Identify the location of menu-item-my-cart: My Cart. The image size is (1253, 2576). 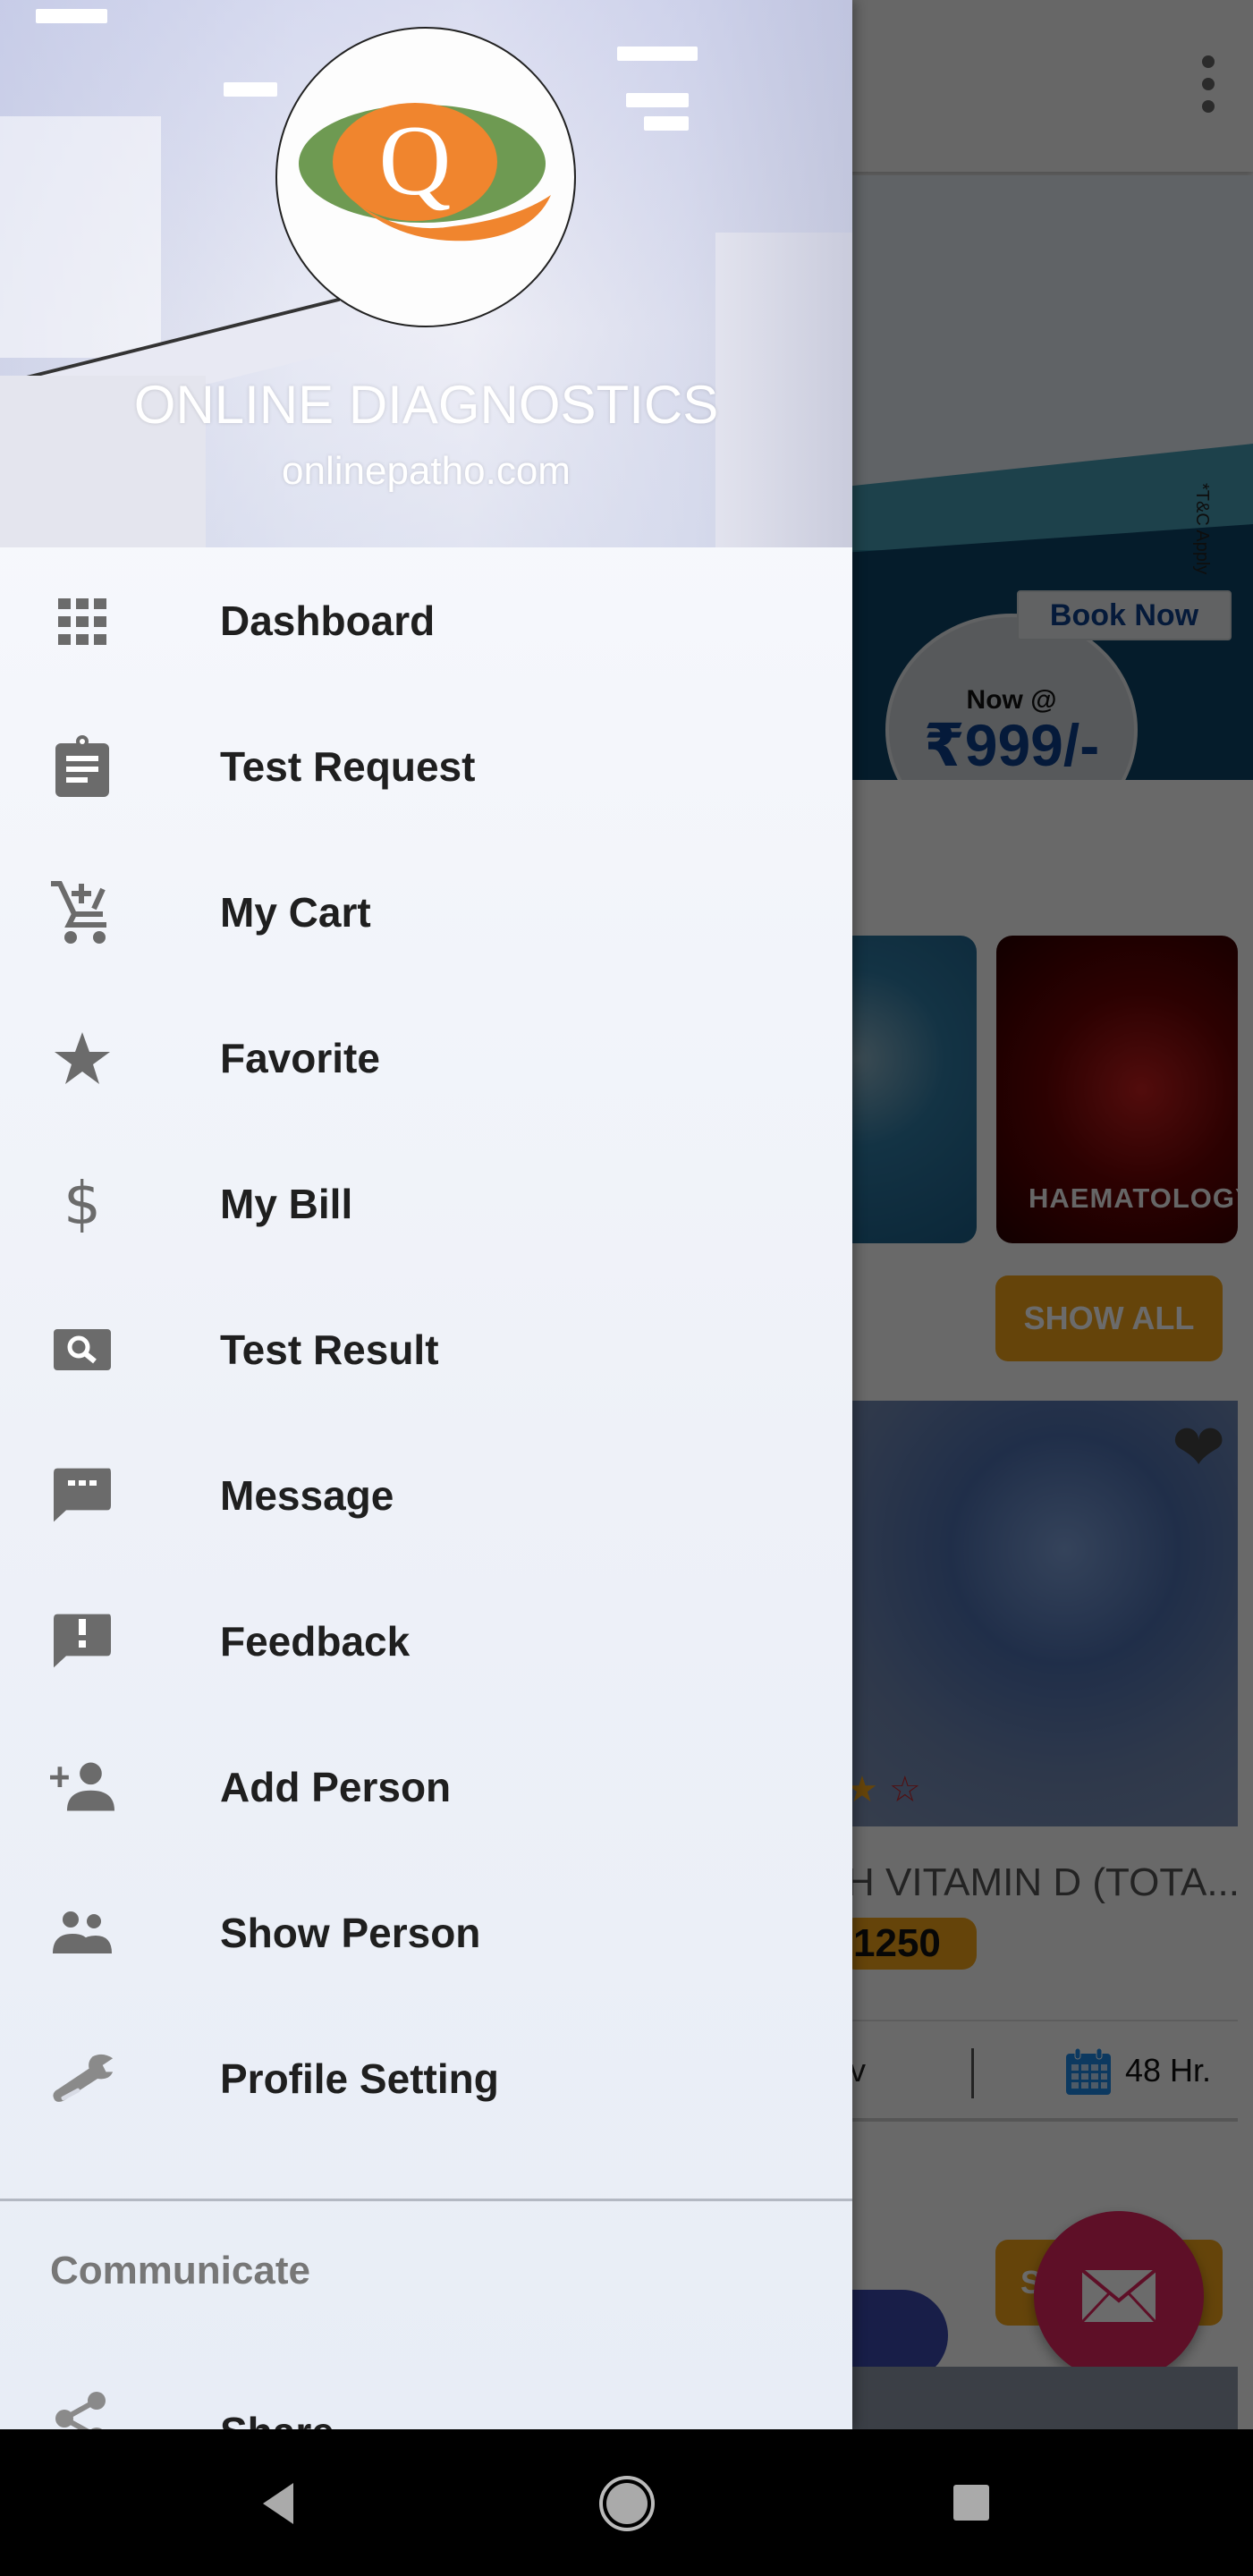
(426, 912).